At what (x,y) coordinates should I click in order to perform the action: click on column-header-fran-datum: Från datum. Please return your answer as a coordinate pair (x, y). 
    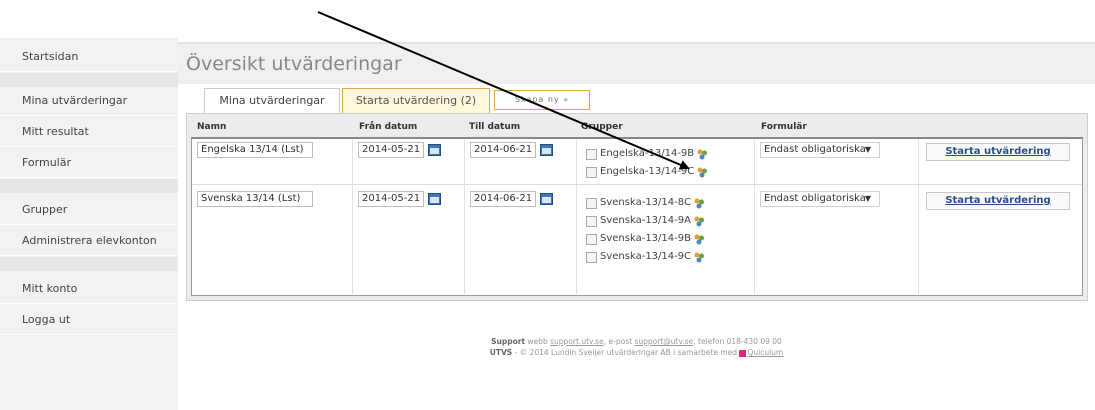
    Looking at the image, I should click on (388, 127).